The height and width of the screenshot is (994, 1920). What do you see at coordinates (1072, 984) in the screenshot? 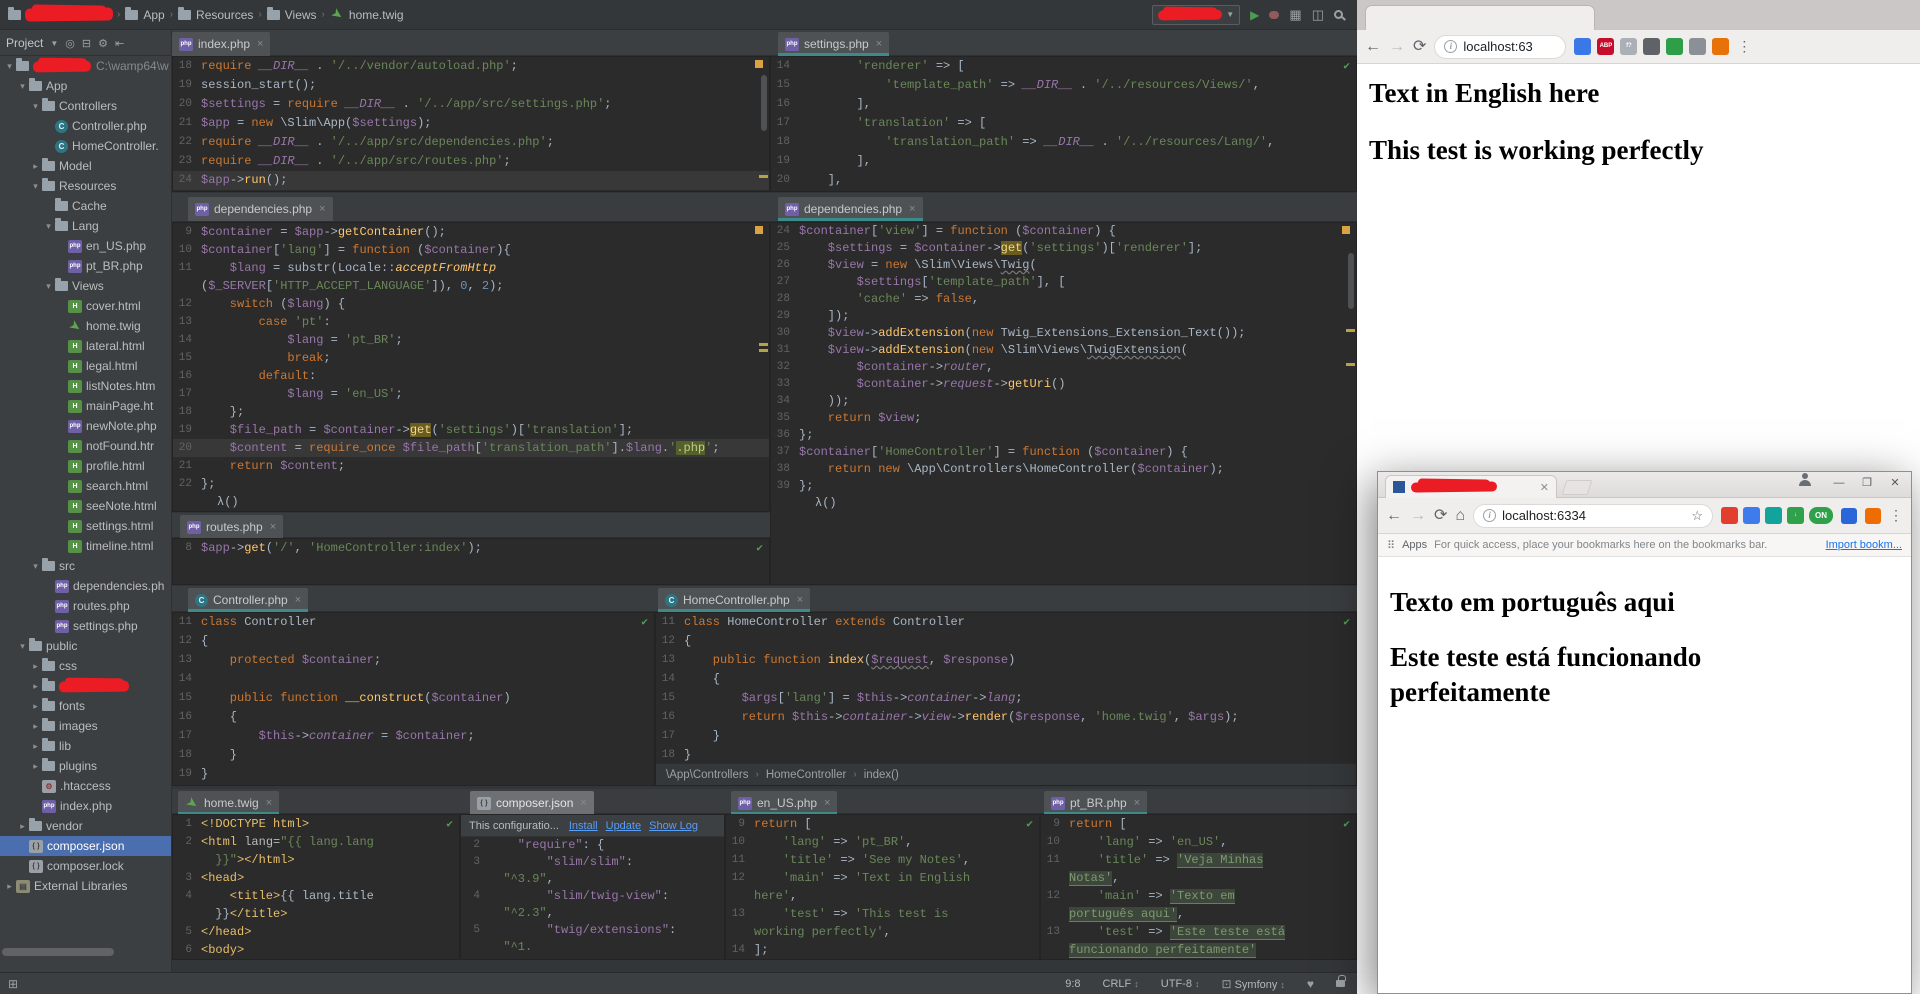
I see `caret-position: 9:8` at bounding box center [1072, 984].